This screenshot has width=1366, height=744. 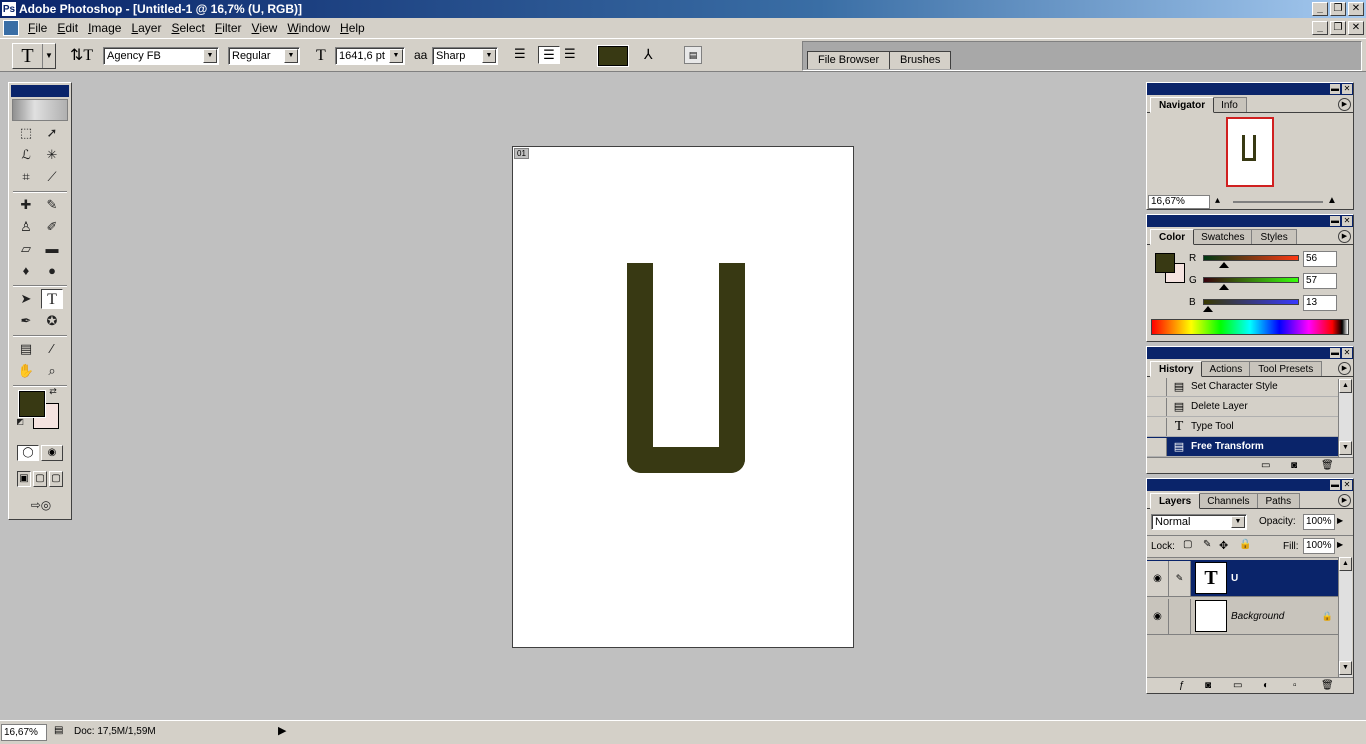 What do you see at coordinates (52, 299) in the screenshot?
I see `type-tool-icon: T` at bounding box center [52, 299].